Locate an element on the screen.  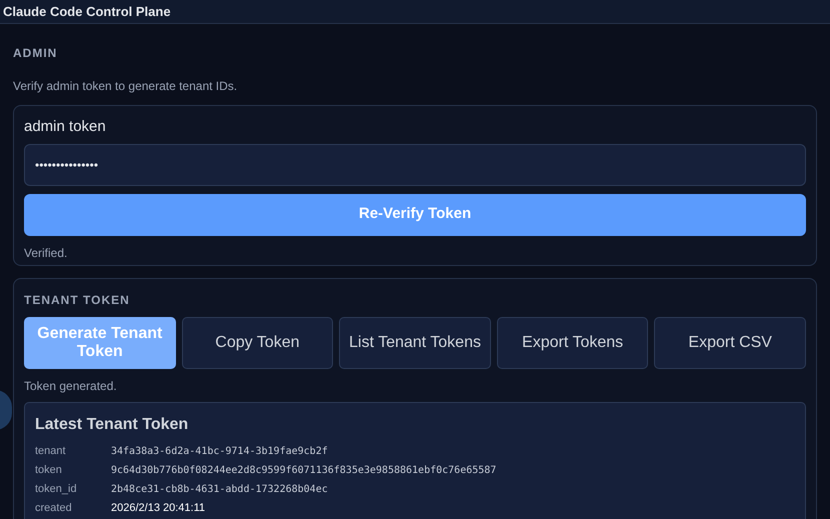
field-key: tenant is located at coordinates (73, 451).